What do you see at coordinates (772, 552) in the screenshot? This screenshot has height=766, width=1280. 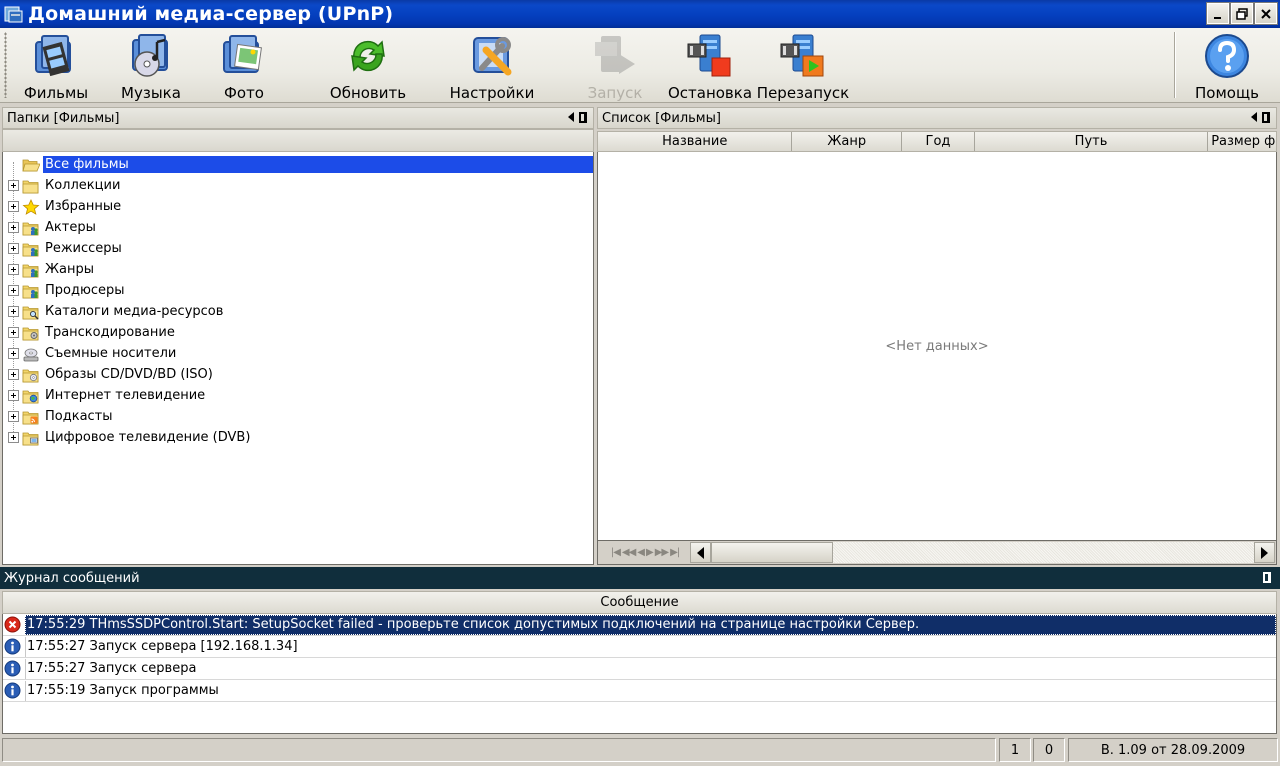 I see `scroll-thumb` at bounding box center [772, 552].